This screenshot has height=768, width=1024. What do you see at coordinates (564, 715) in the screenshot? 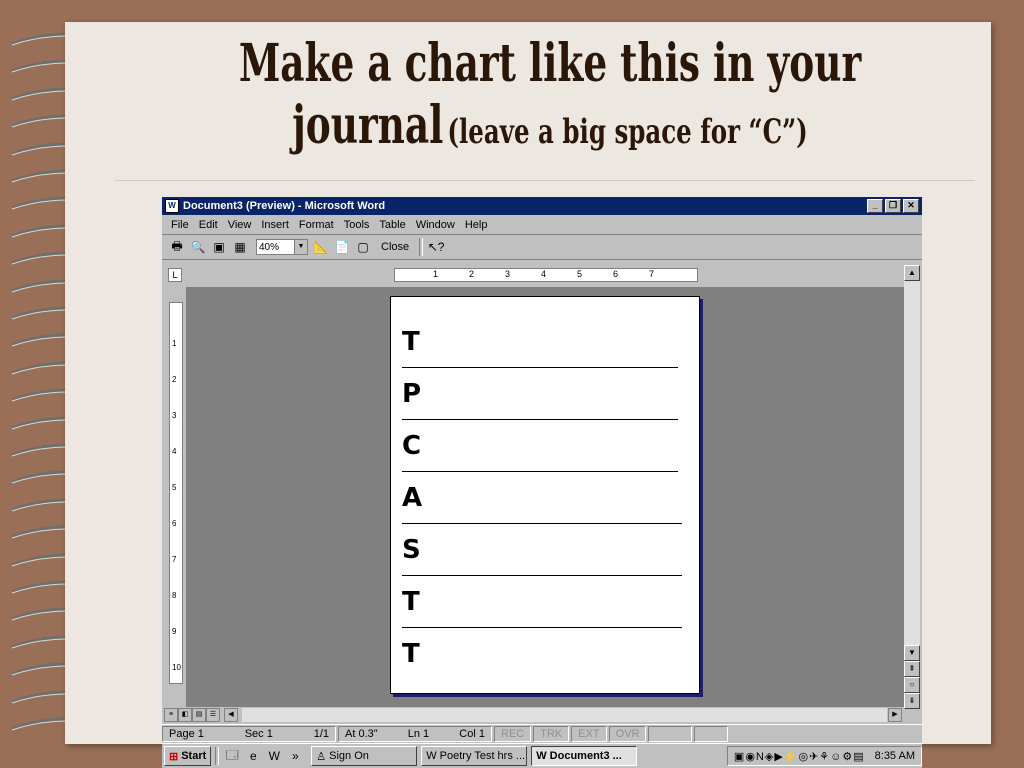
I see `horizontal-scroll-track` at bounding box center [564, 715].